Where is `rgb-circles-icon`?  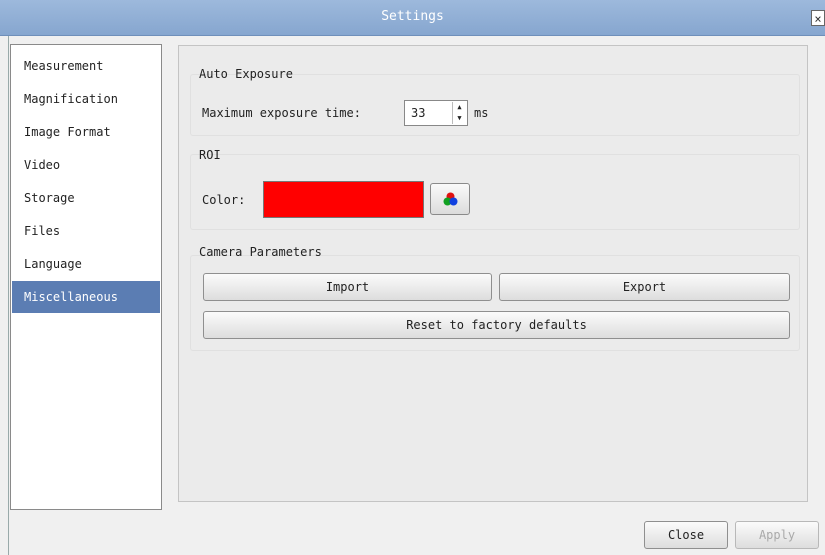 rgb-circles-icon is located at coordinates (450, 199).